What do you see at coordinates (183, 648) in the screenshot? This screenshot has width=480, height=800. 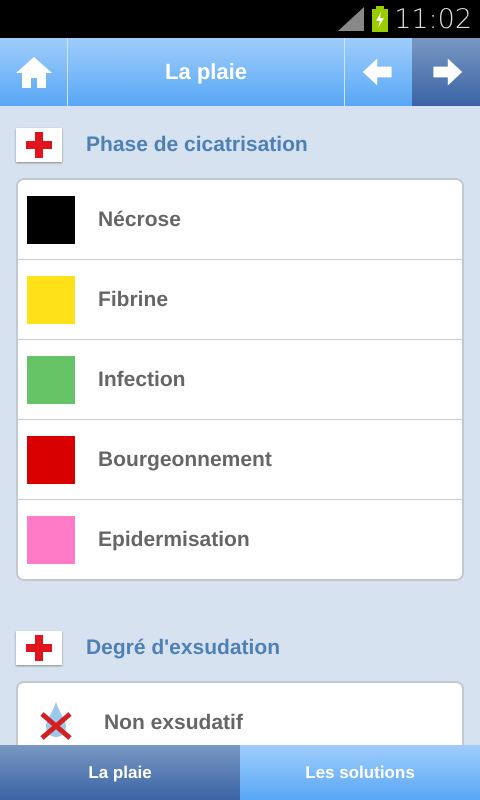 I see `section-title: Degré d'exsudation` at bounding box center [183, 648].